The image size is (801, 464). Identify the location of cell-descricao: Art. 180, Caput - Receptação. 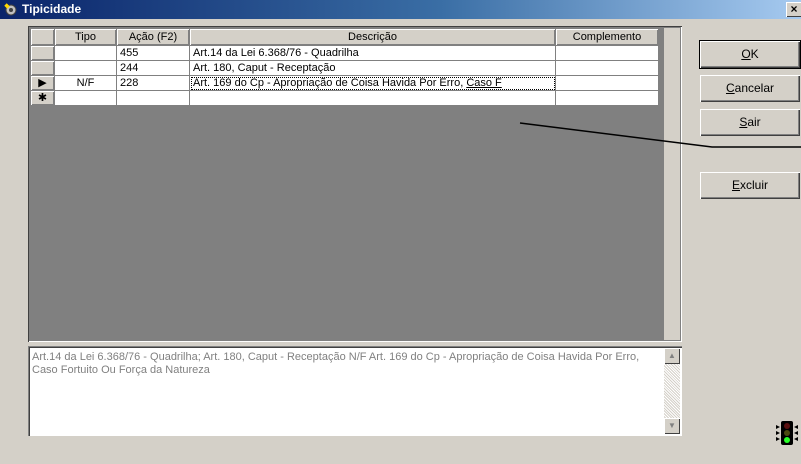
(372, 68).